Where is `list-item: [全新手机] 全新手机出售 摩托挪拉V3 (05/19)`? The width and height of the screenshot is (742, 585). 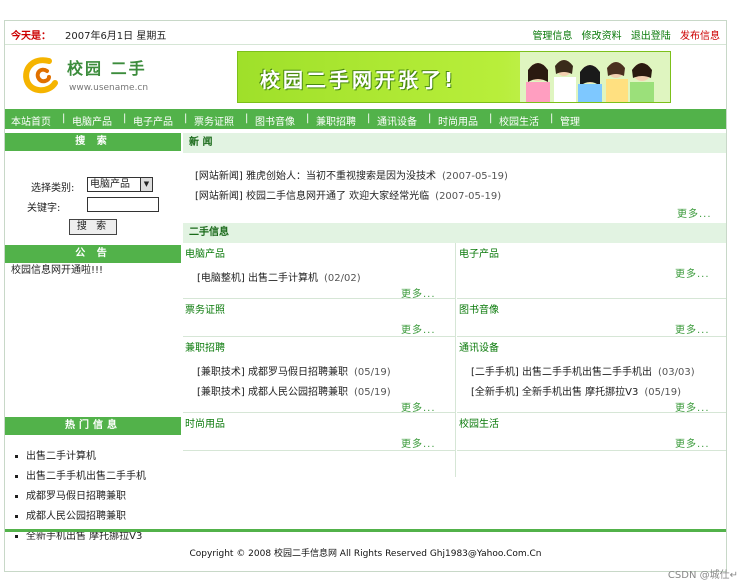
list-item: [全新手机] 全新手机出售 摩托挪拉V3 (05/19) is located at coordinates (576, 390).